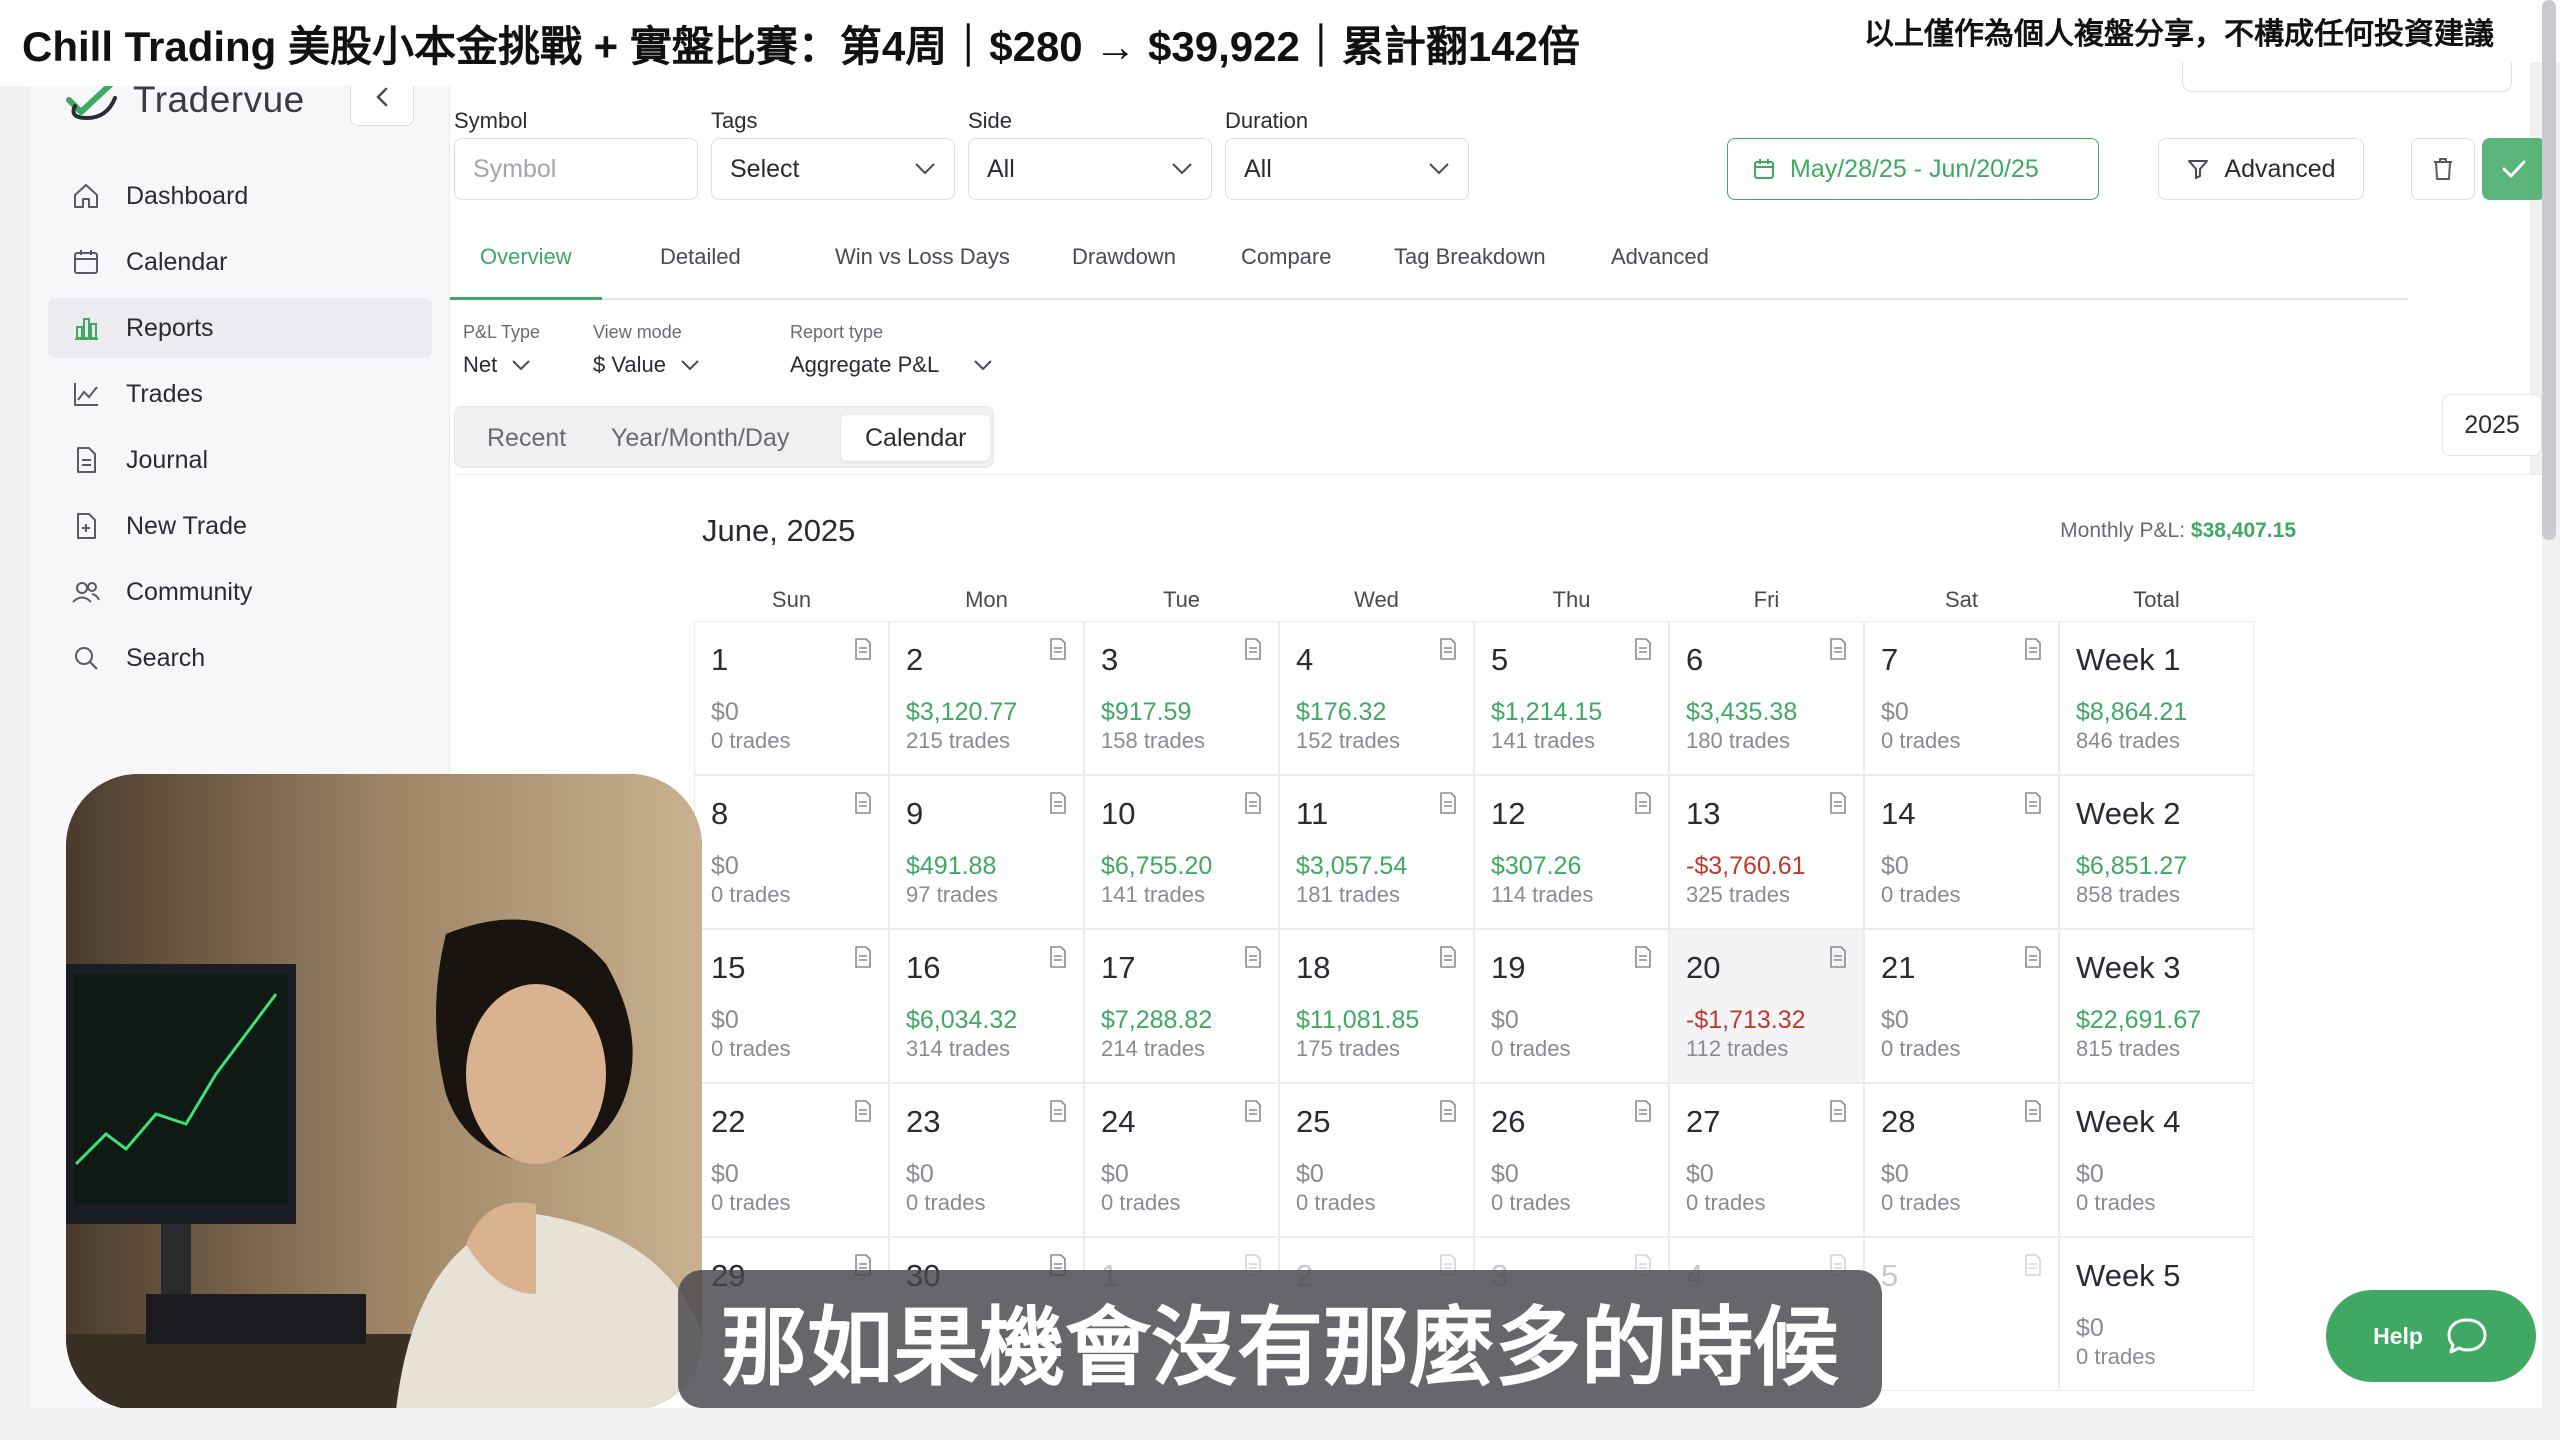 Image resolution: width=2560 pixels, height=1440 pixels. I want to click on calendar-day-cell: 16 $6,034.32 314 trades, so click(986, 1006).